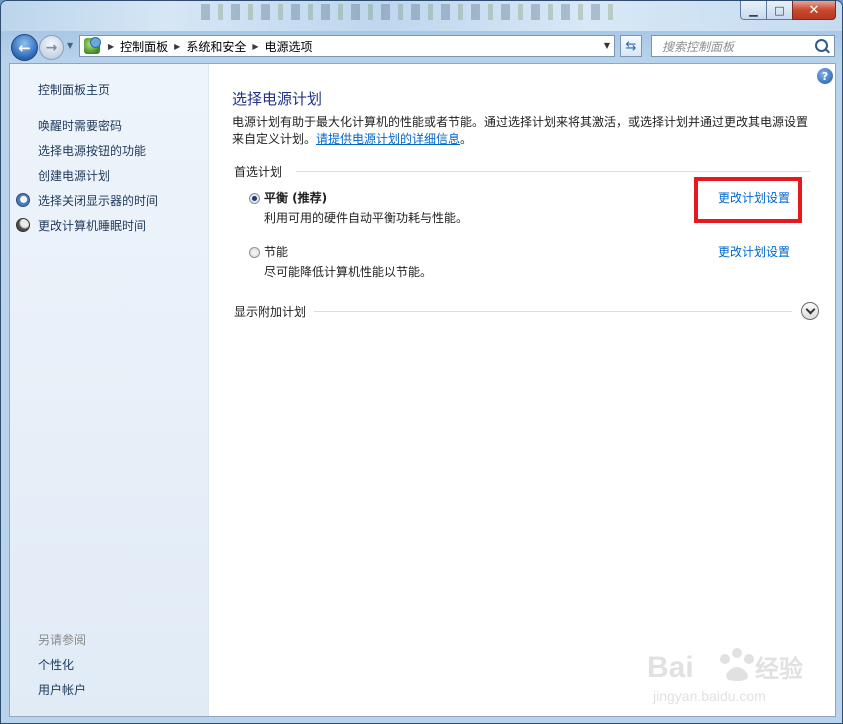  I want to click on sidebar-link-display-off: 选择关闭显示器的时间, so click(98, 200).